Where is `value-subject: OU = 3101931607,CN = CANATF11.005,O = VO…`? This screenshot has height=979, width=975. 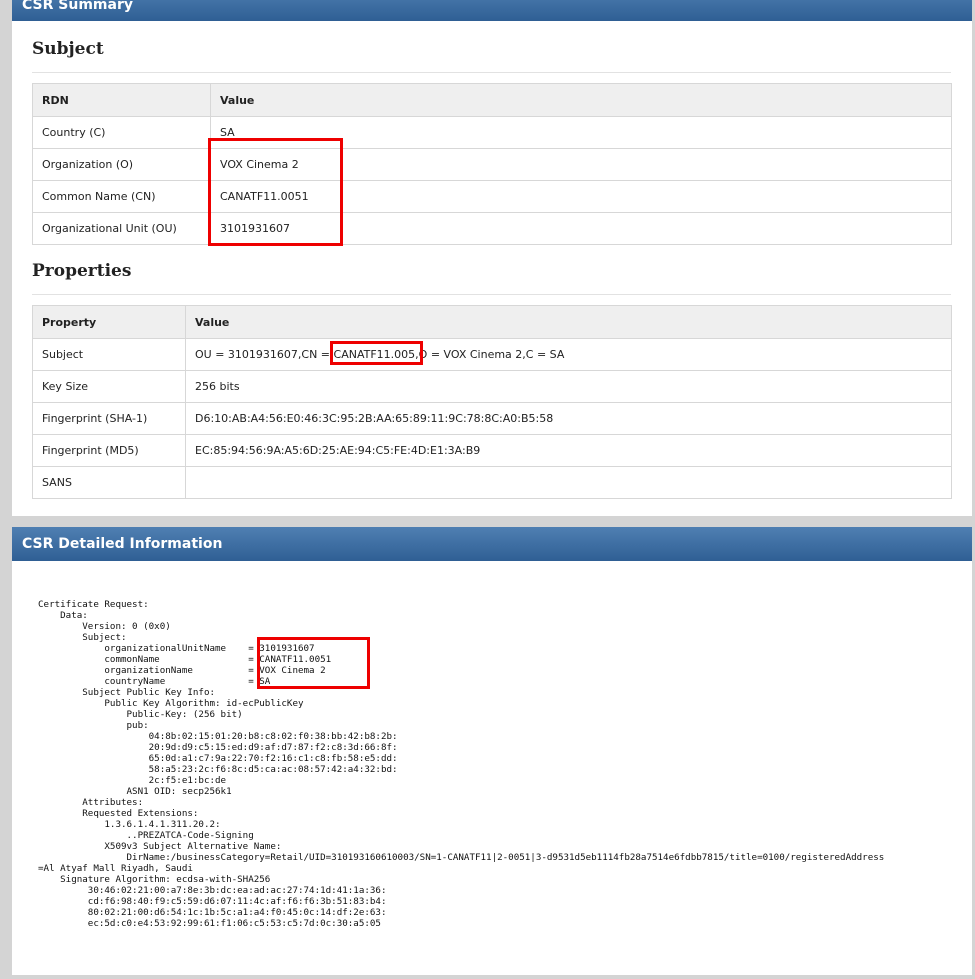
value-subject: OU = 3101931607,CN = CANATF11.005,O = VO… is located at coordinates (568, 354).